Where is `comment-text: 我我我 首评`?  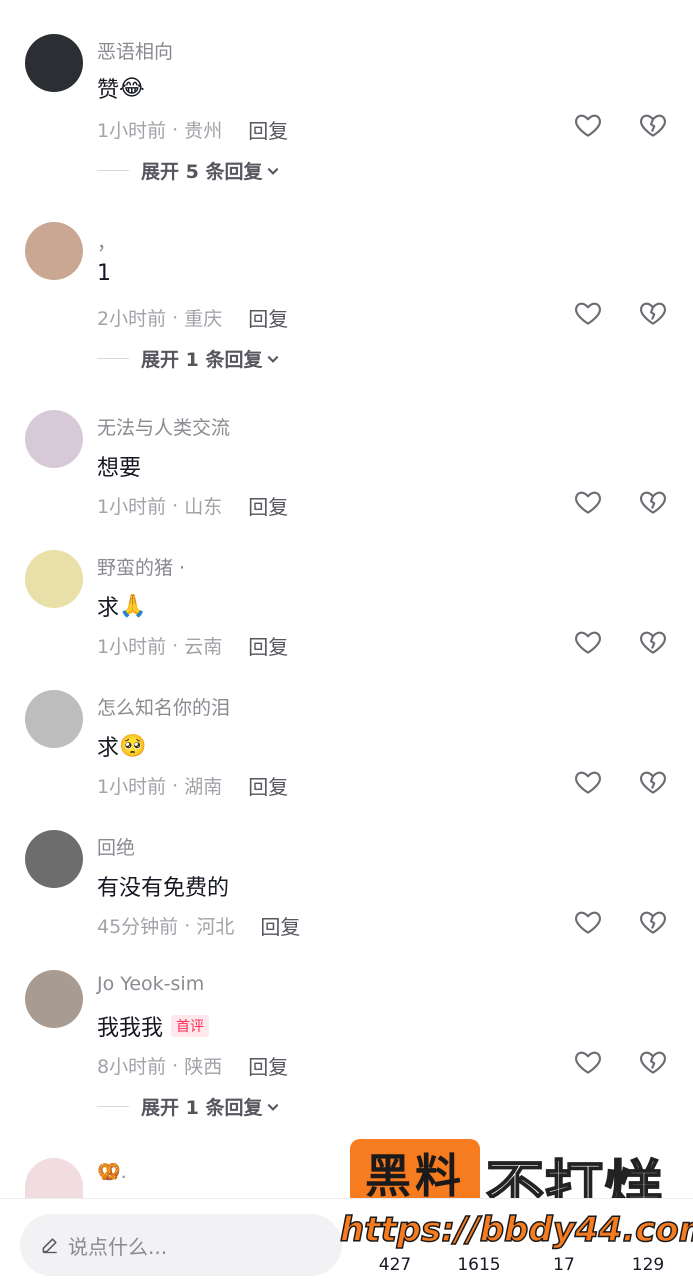
comment-text: 我我我 首评 is located at coordinates (153, 1026).